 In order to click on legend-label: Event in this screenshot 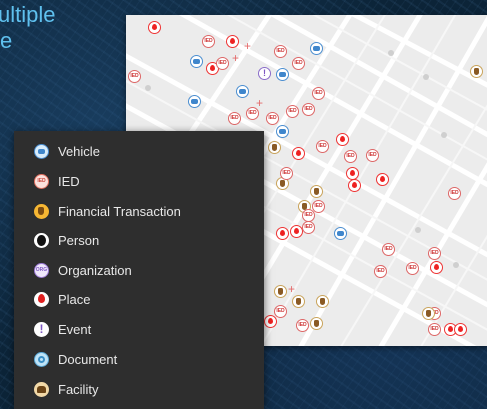, I will do `click(75, 329)`.